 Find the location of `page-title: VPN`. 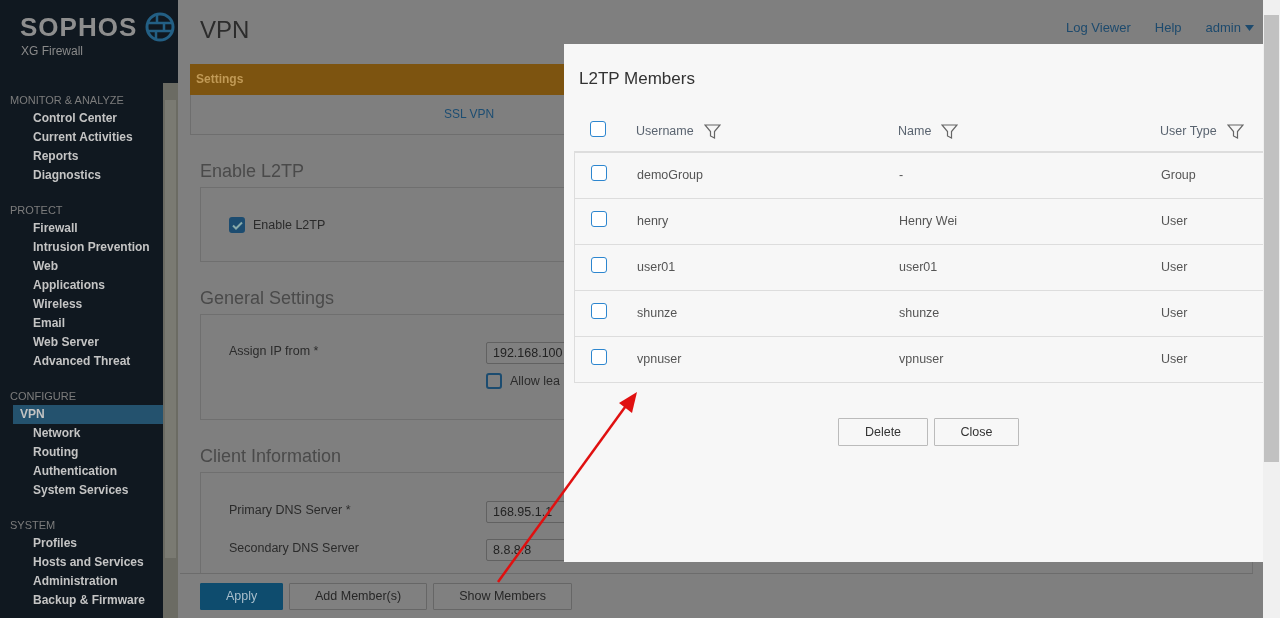

page-title: VPN is located at coordinates (225, 30).